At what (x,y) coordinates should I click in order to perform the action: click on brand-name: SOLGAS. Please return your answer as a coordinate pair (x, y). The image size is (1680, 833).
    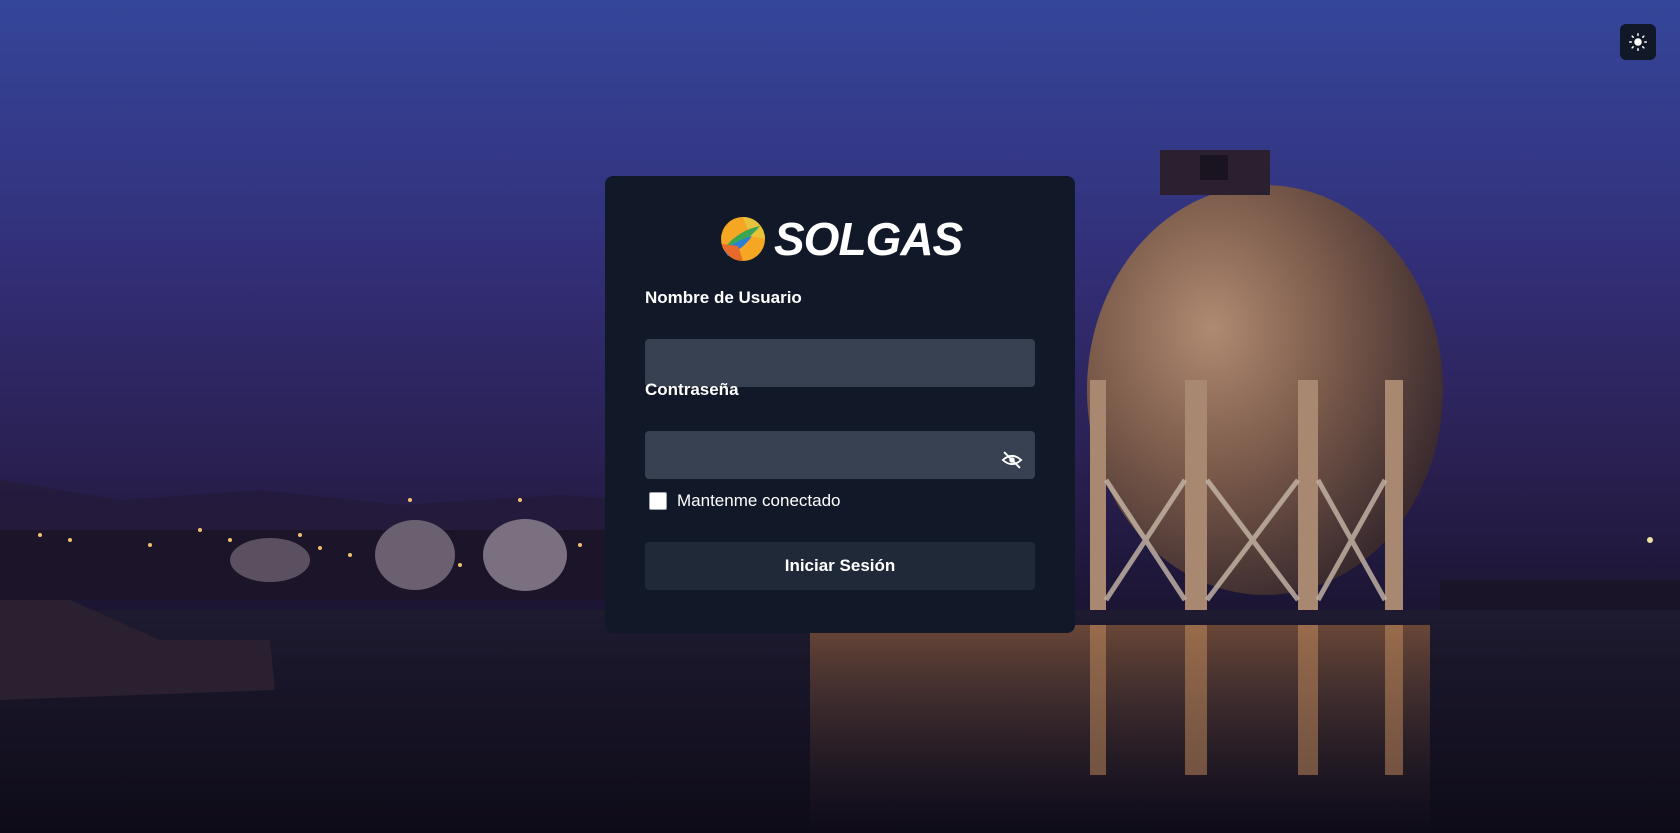
    Looking at the image, I should click on (868, 239).